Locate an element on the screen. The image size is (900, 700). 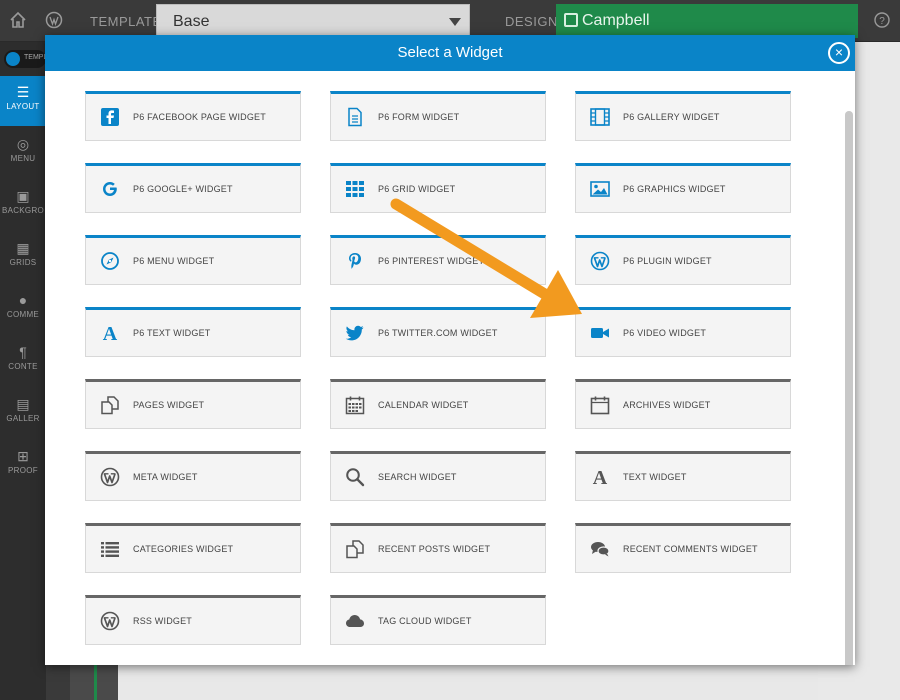
widget-tile: P6 FACEBOOK PAGE WIDGET is located at coordinates (193, 116).